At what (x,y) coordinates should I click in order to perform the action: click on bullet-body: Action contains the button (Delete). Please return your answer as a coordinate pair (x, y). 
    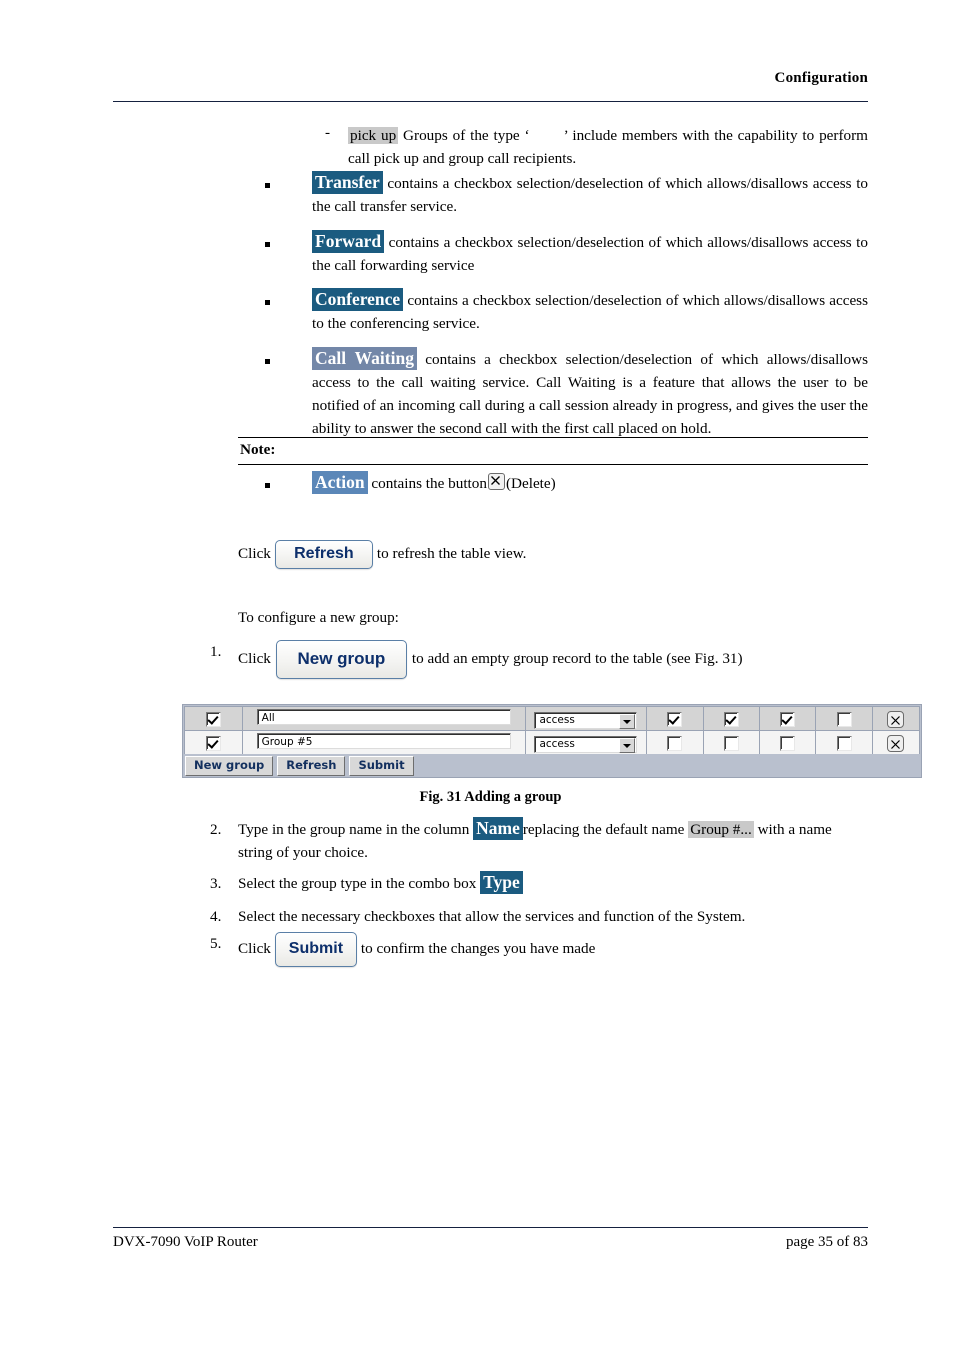
    Looking at the image, I should click on (590, 483).